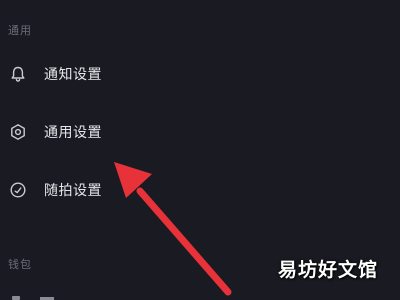 The image size is (400, 300). I want to click on section-header-general: 通用, so click(20, 30).